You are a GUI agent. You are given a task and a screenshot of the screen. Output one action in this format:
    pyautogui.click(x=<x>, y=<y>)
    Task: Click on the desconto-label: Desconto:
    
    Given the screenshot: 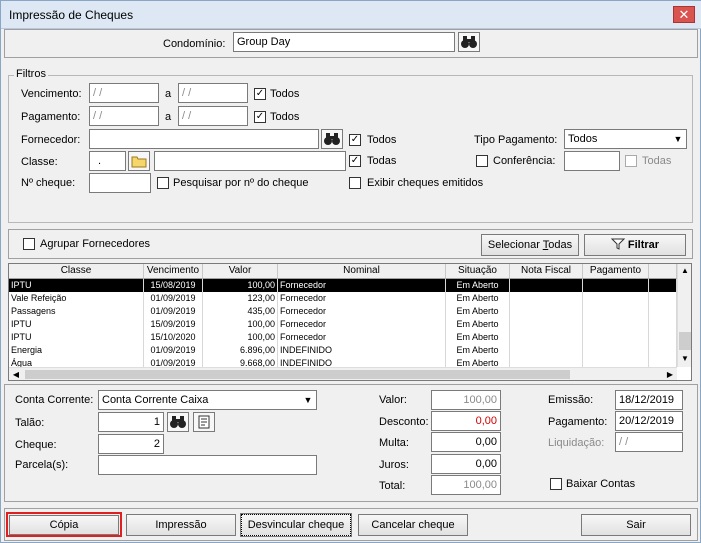 What is the action you would take?
    pyautogui.click(x=404, y=422)
    